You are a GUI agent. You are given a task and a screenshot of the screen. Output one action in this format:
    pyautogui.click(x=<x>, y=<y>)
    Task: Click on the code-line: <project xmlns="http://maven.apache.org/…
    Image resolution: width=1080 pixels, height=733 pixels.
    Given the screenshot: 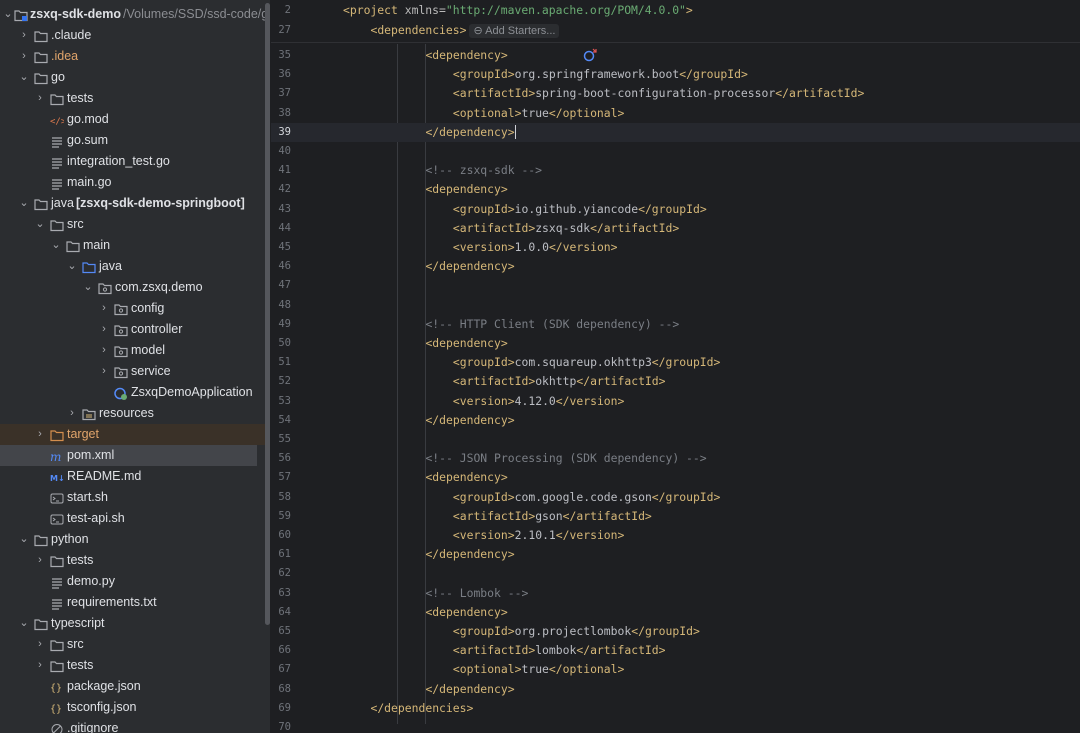 What is the action you would take?
    pyautogui.click(x=518, y=10)
    